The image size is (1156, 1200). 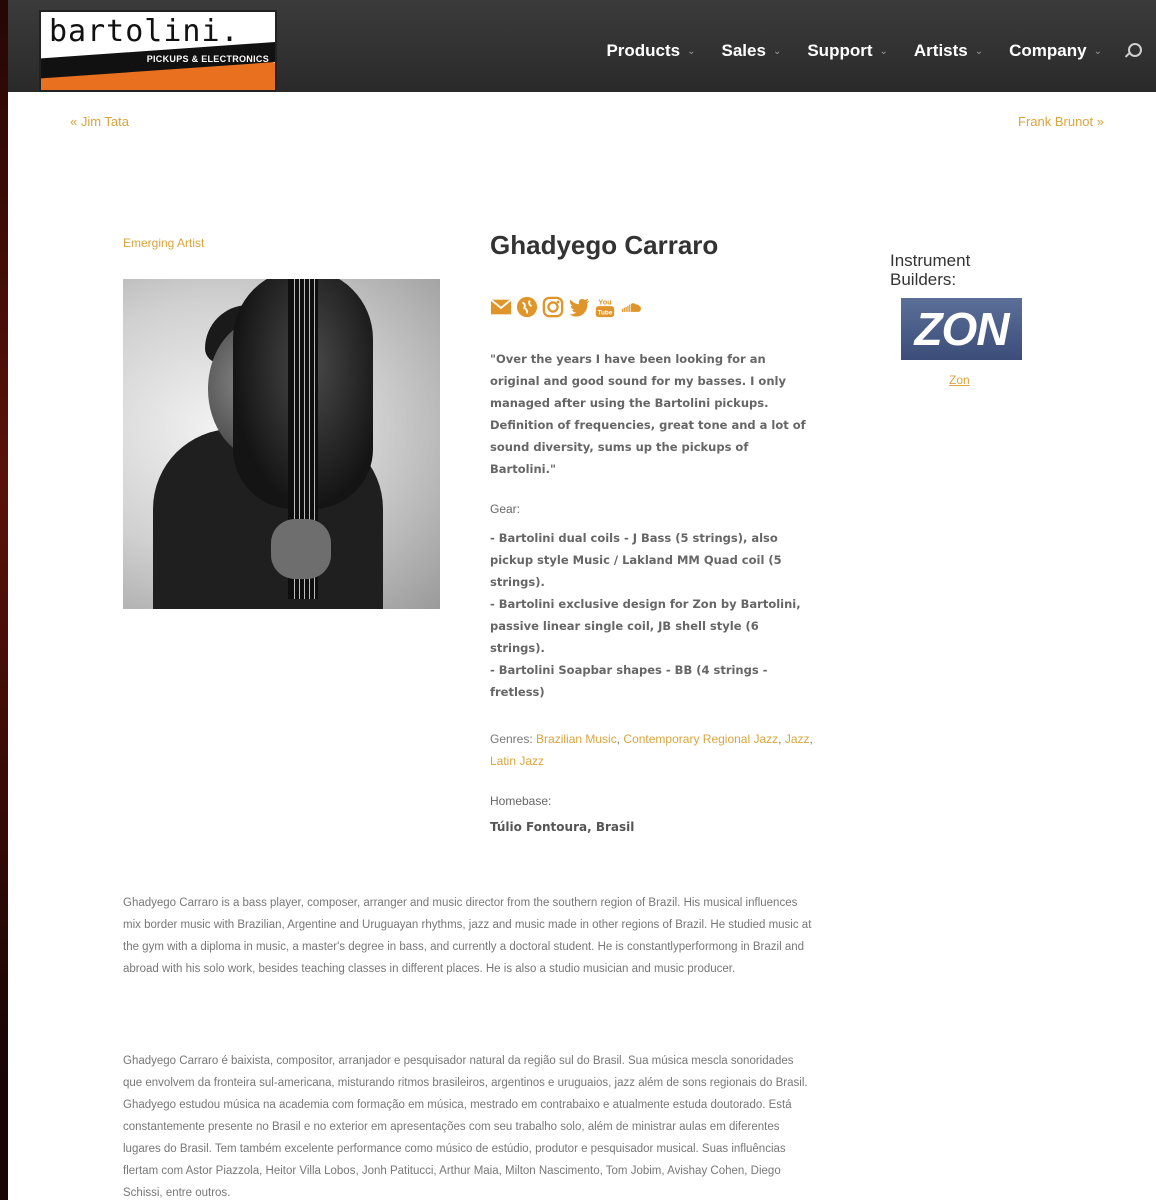 What do you see at coordinates (930, 270) in the screenshot?
I see `instrument-builders-title: Instrument Builders:` at bounding box center [930, 270].